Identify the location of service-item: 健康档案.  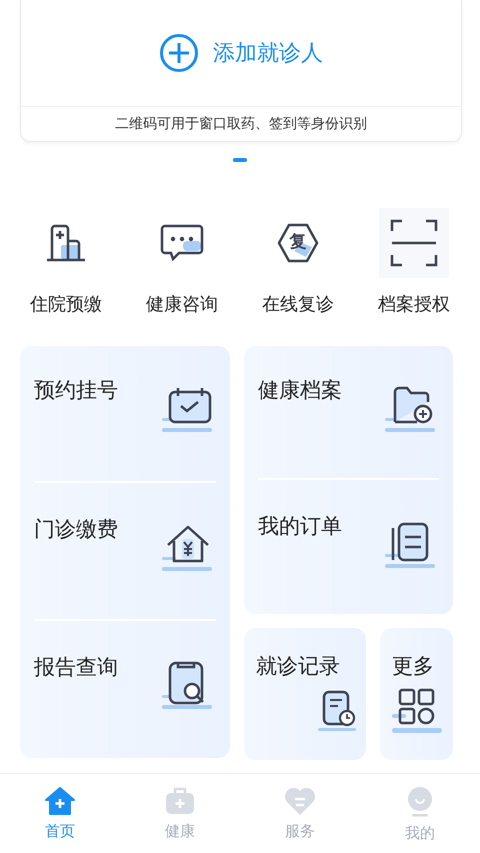
(341, 412).